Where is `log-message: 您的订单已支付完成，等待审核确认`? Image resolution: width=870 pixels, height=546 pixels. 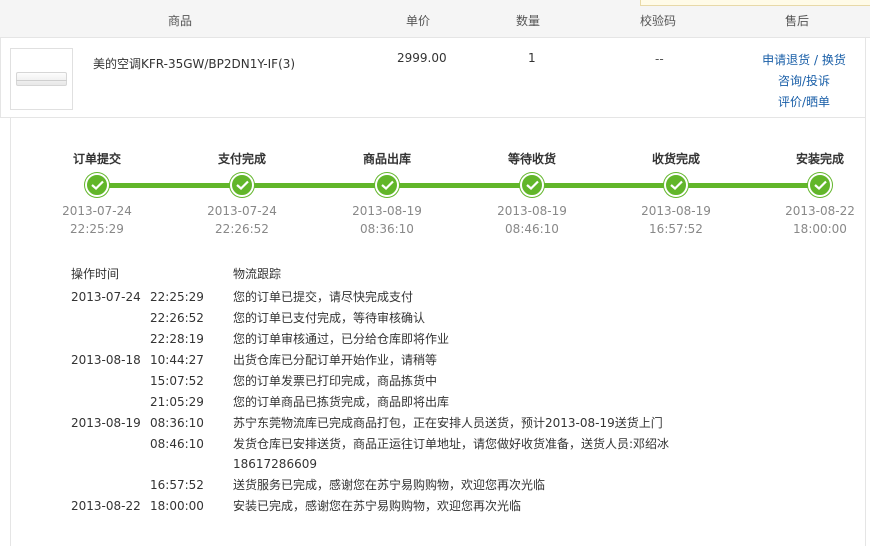 log-message: 您的订单已支付完成，等待审核确认 is located at coordinates (329, 318).